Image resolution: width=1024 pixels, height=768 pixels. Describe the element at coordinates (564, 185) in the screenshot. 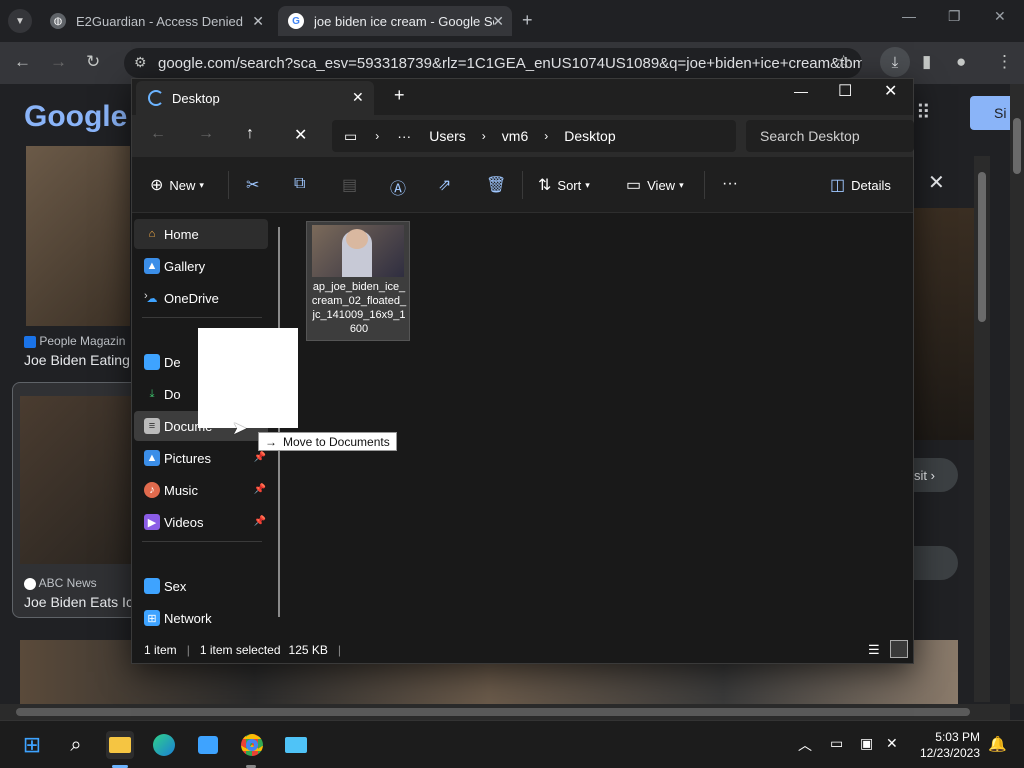

I see `sort-button: ⇅ Sort ▾` at that location.